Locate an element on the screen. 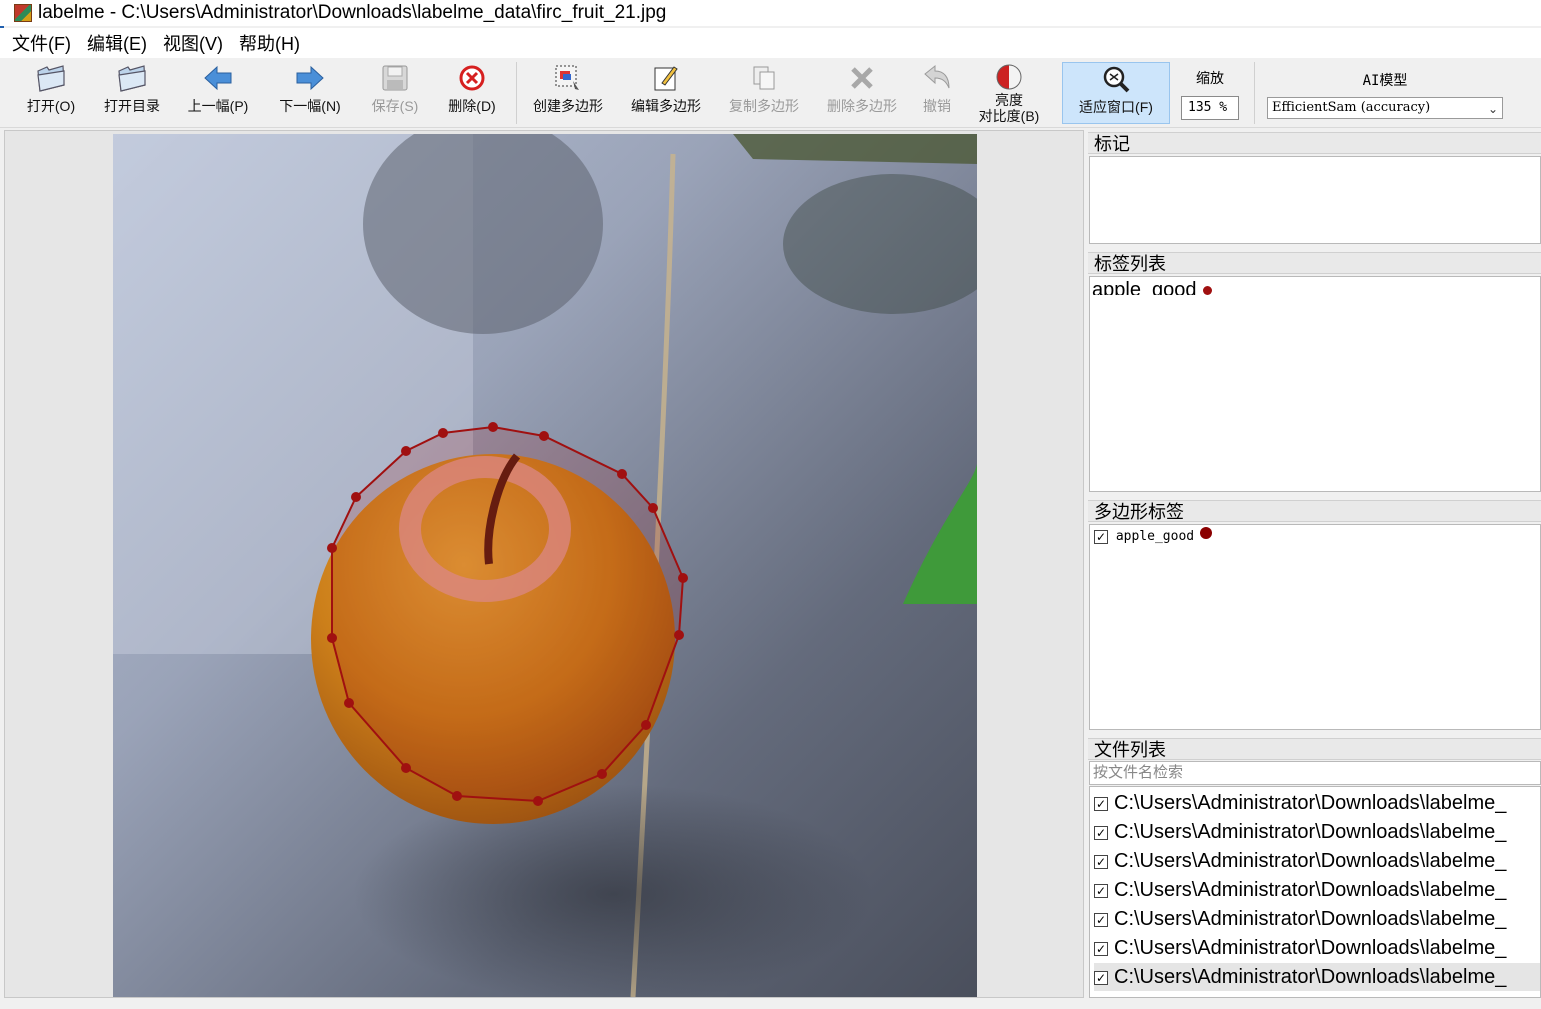 The height and width of the screenshot is (1009, 1541). copy-polygon-label: 复制多边形 is located at coordinates (764, 106).